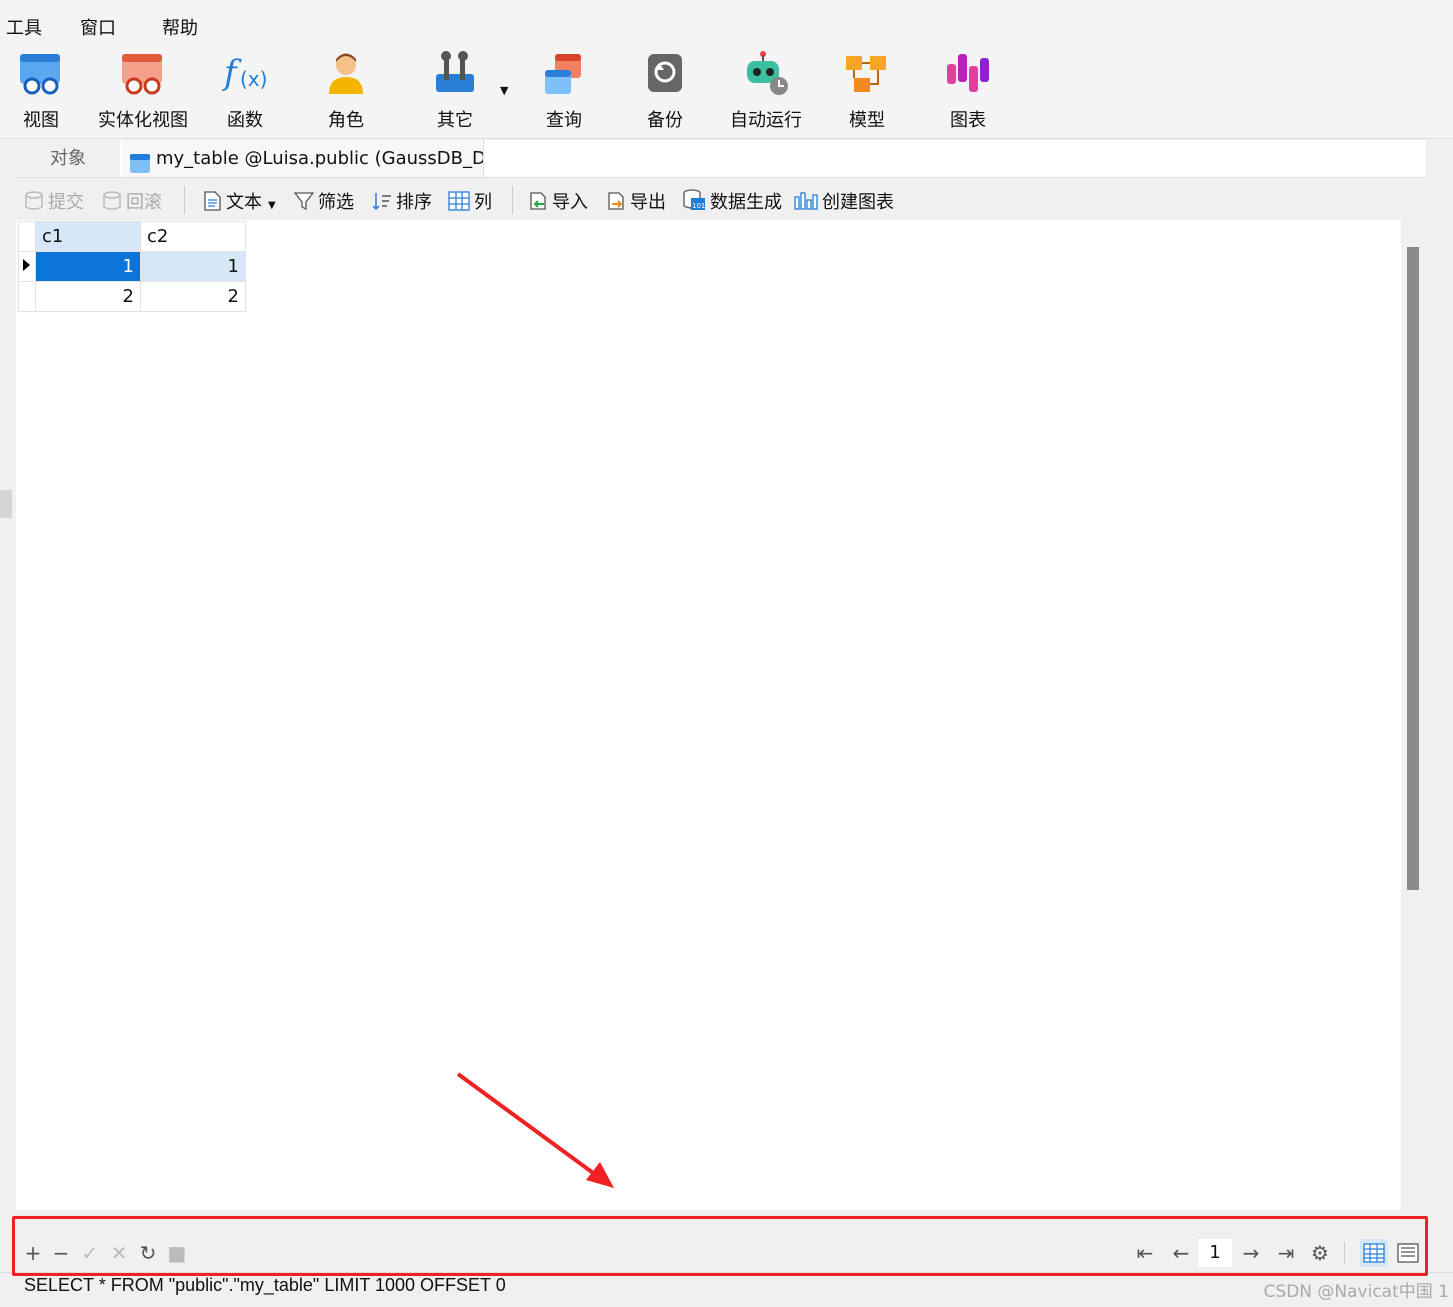  I want to click on svg-text: 101, so click(698, 206).